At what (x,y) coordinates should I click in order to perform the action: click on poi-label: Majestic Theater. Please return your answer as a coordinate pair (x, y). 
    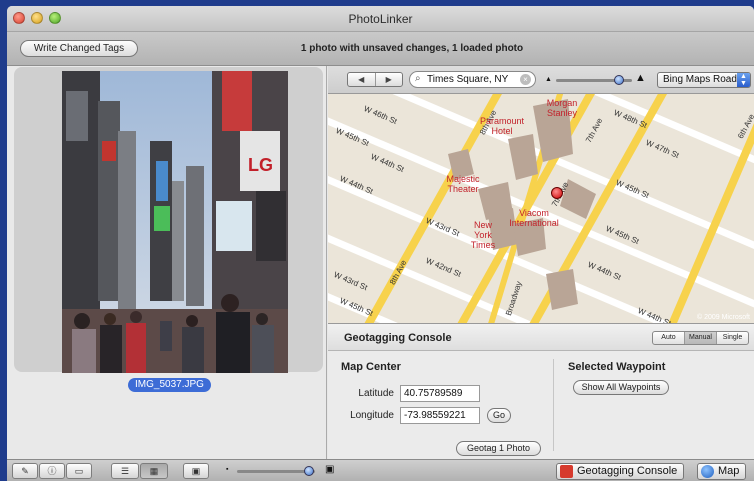
    Looking at the image, I should click on (463, 184).